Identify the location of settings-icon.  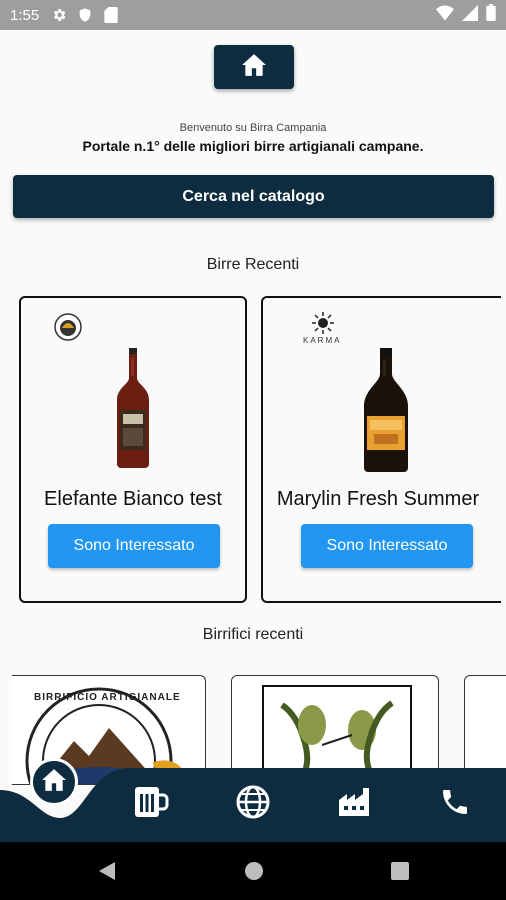
(59, 15).